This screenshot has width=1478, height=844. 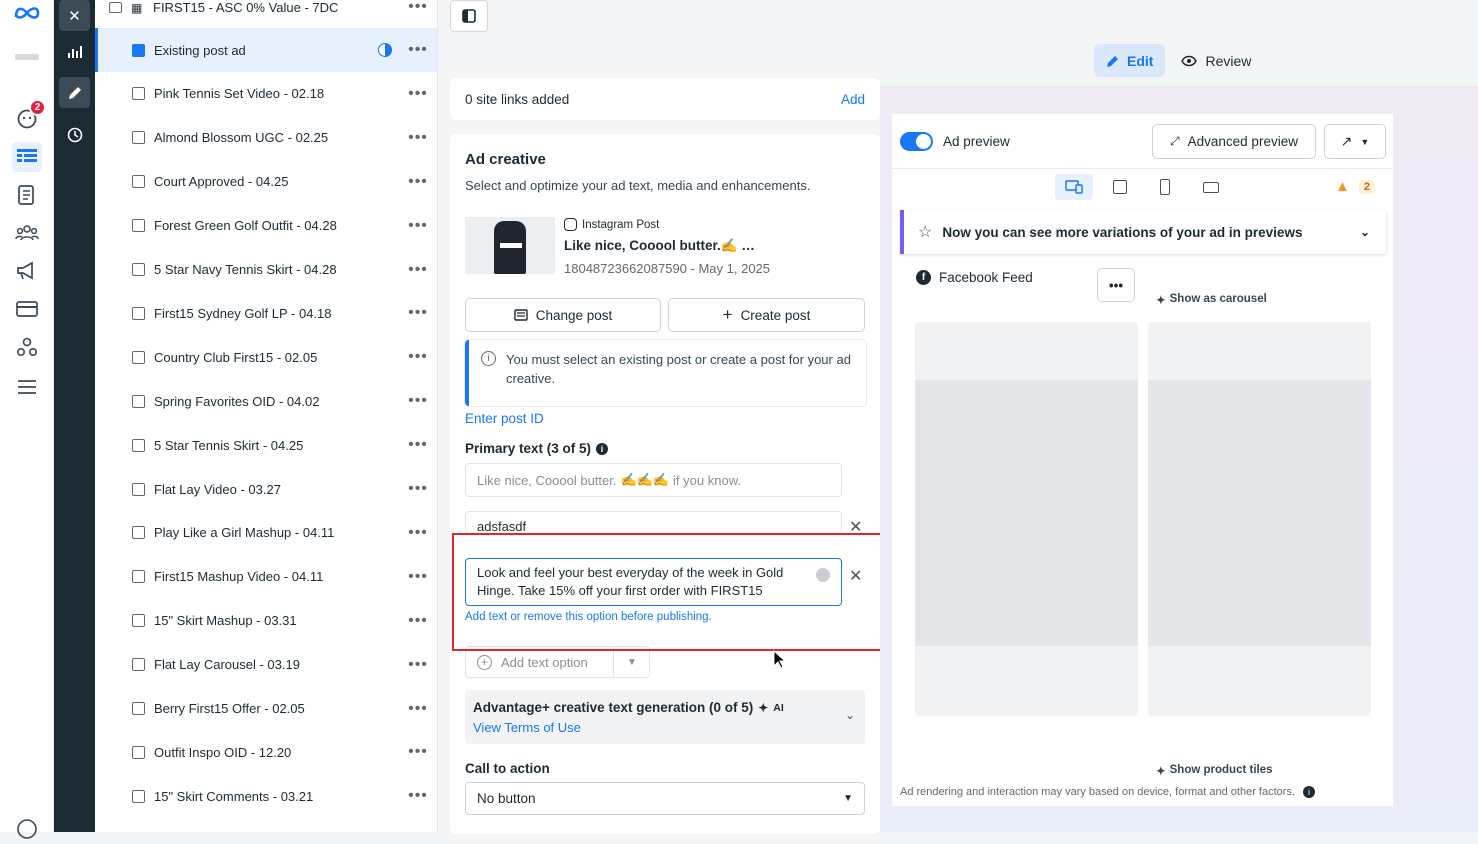 What do you see at coordinates (74, 134) in the screenshot?
I see `history-icon` at bounding box center [74, 134].